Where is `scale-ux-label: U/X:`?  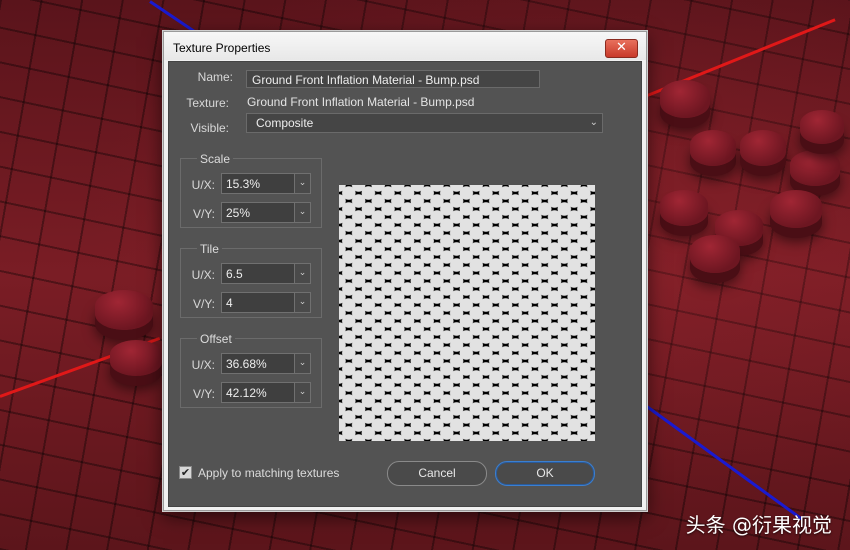
scale-ux-label: U/X: is located at coordinates (203, 185).